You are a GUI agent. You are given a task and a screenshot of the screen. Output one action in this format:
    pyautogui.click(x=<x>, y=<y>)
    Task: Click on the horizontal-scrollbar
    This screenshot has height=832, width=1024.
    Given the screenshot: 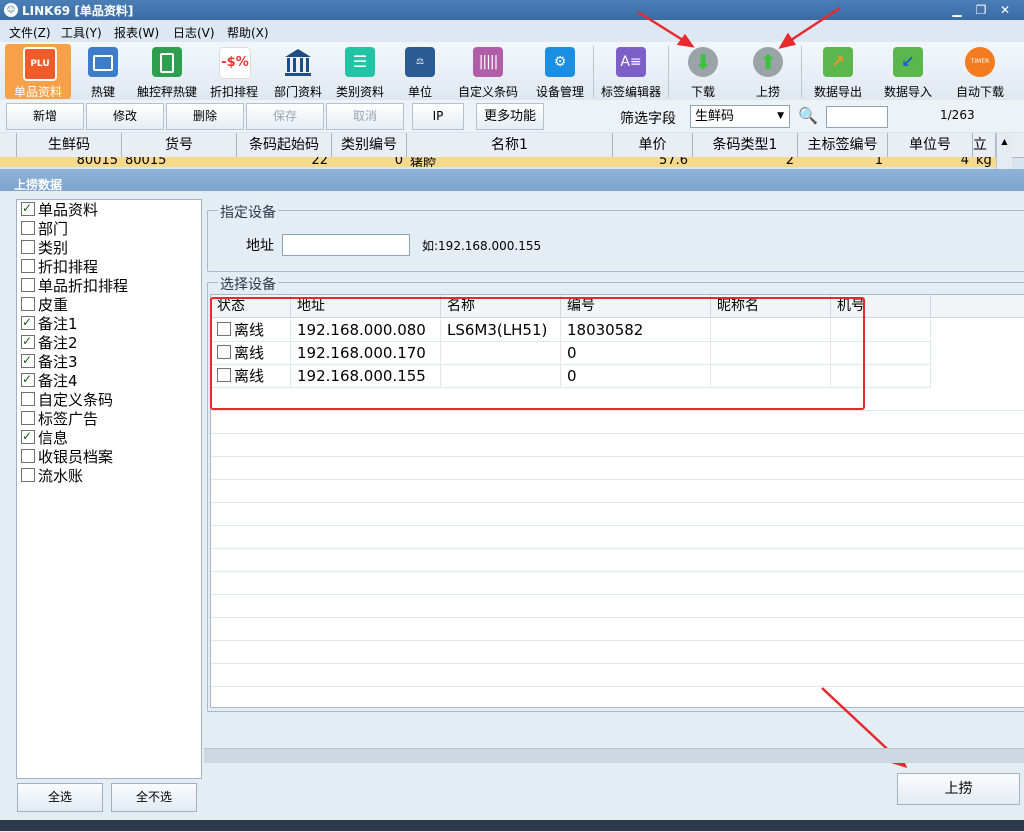 What is the action you would take?
    pyautogui.click(x=614, y=755)
    